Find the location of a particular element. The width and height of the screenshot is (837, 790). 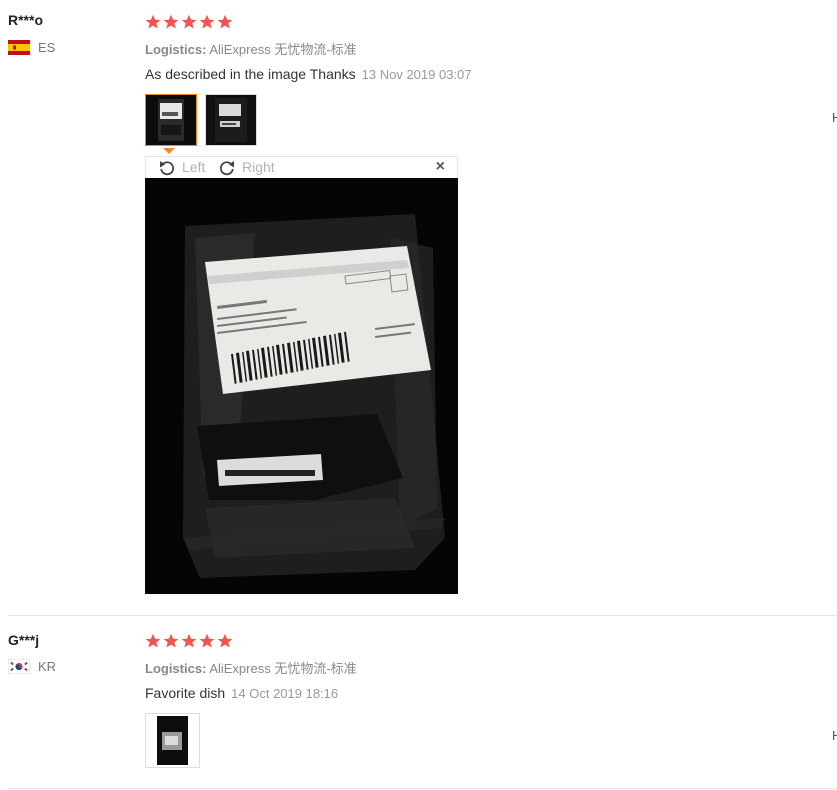

rotate-right-icon is located at coordinates (226, 168).